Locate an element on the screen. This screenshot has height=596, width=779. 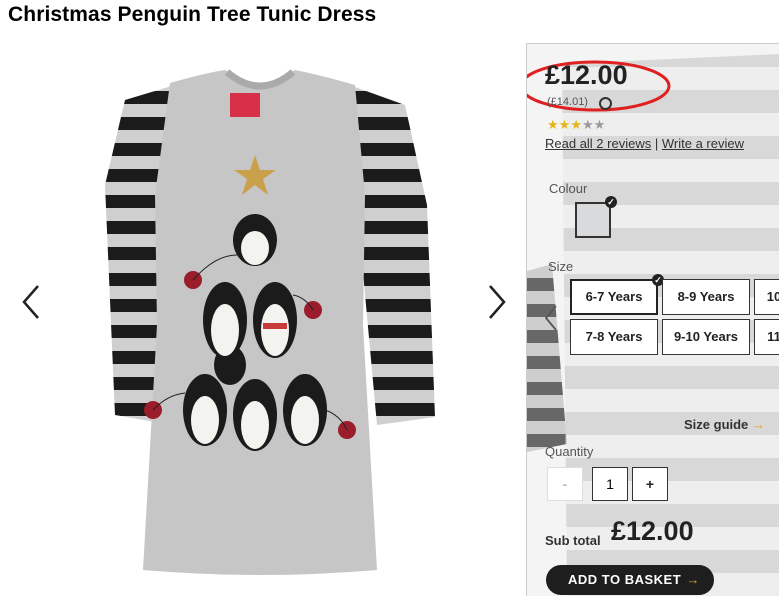
gallery-prev-button is located at coordinates (33, 302).